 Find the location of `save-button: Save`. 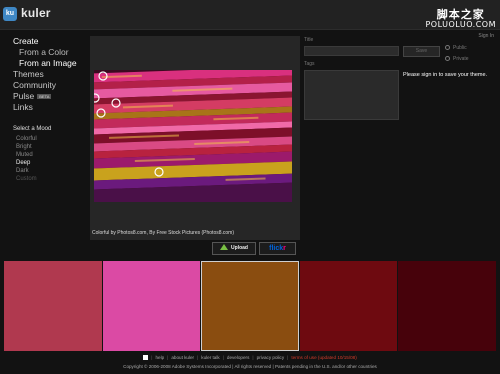

save-button: Save is located at coordinates (421, 51).